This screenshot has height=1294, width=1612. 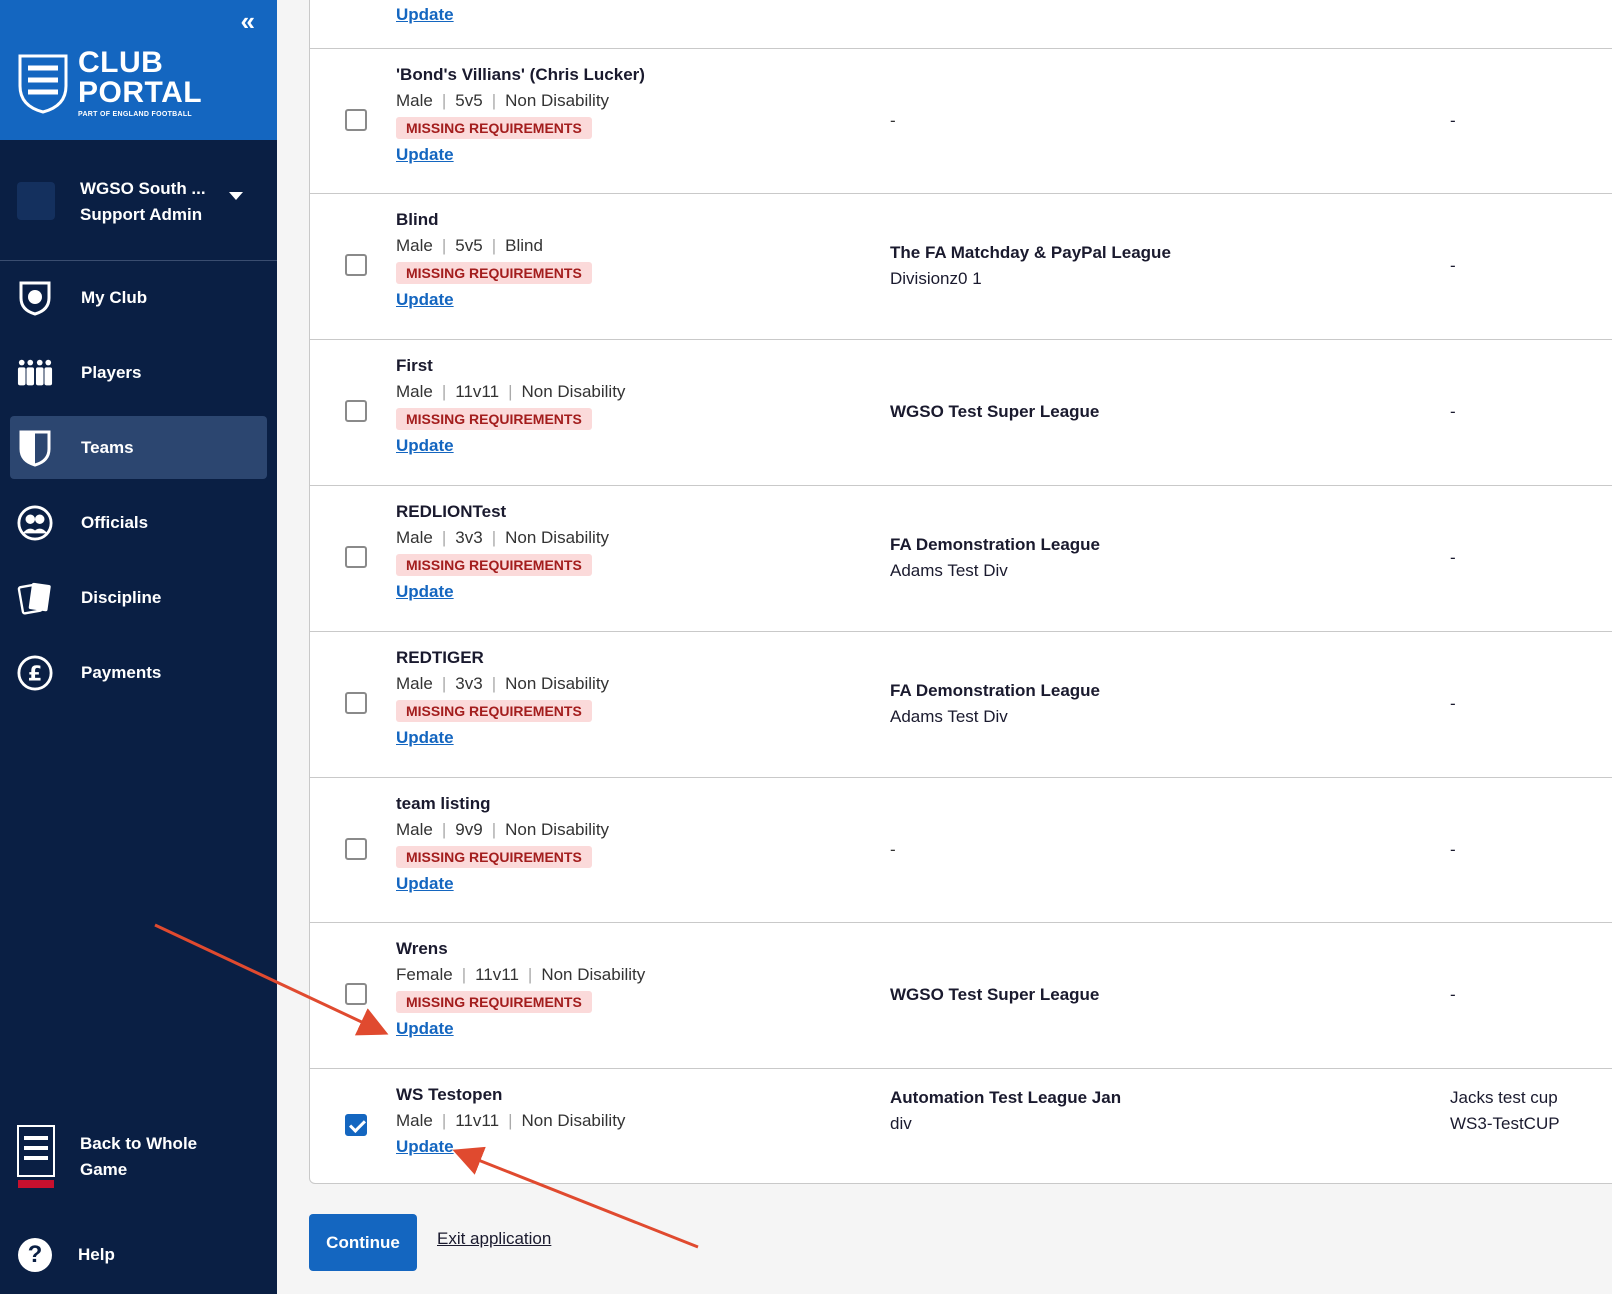 I want to click on team-meta-item: 11v11, so click(x=477, y=391).